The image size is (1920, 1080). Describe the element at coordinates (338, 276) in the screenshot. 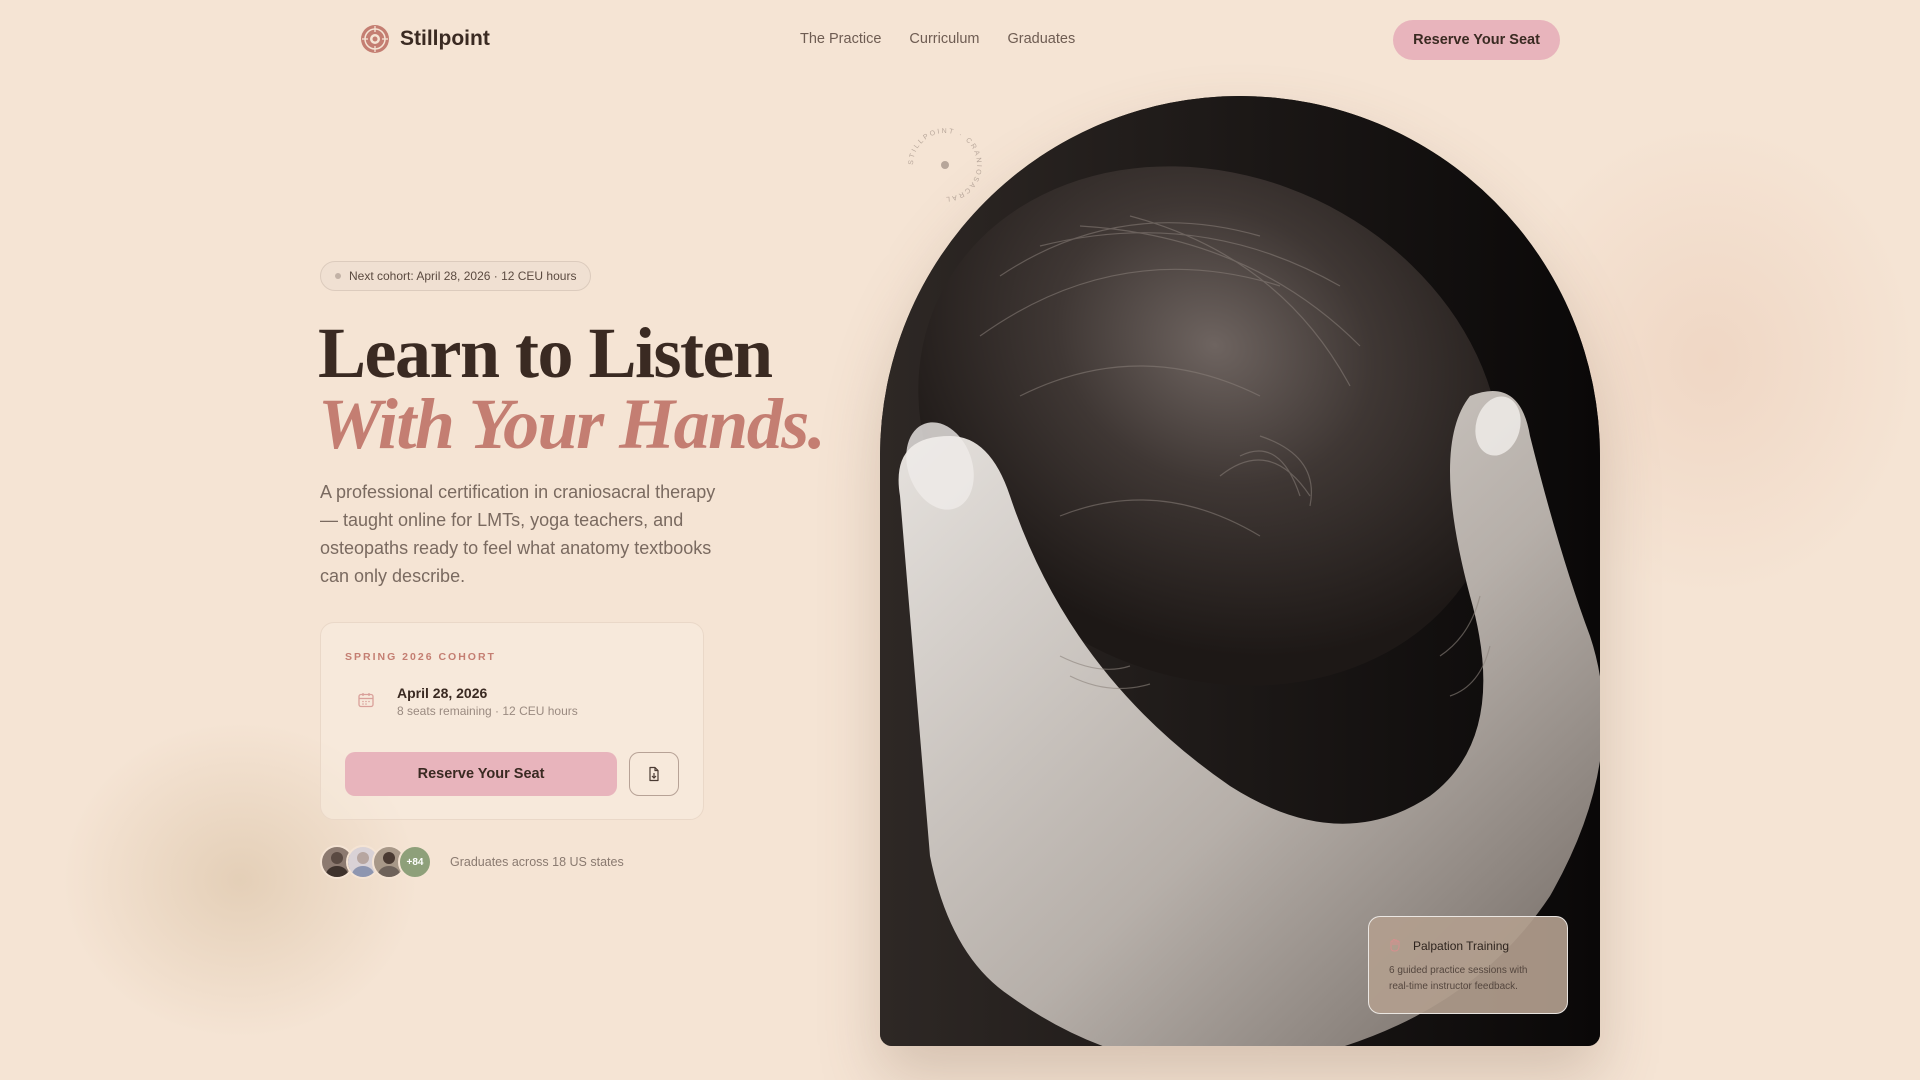

I see `badge-dot-icon` at that location.